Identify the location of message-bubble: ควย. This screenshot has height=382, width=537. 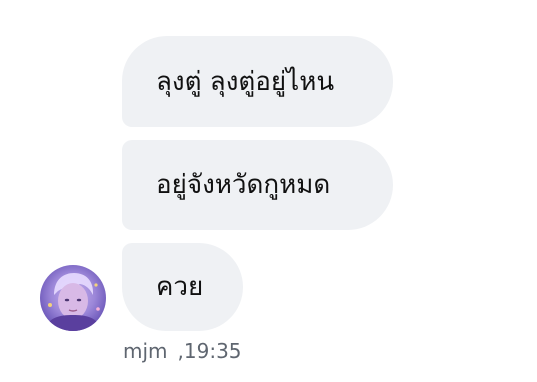
(182, 287).